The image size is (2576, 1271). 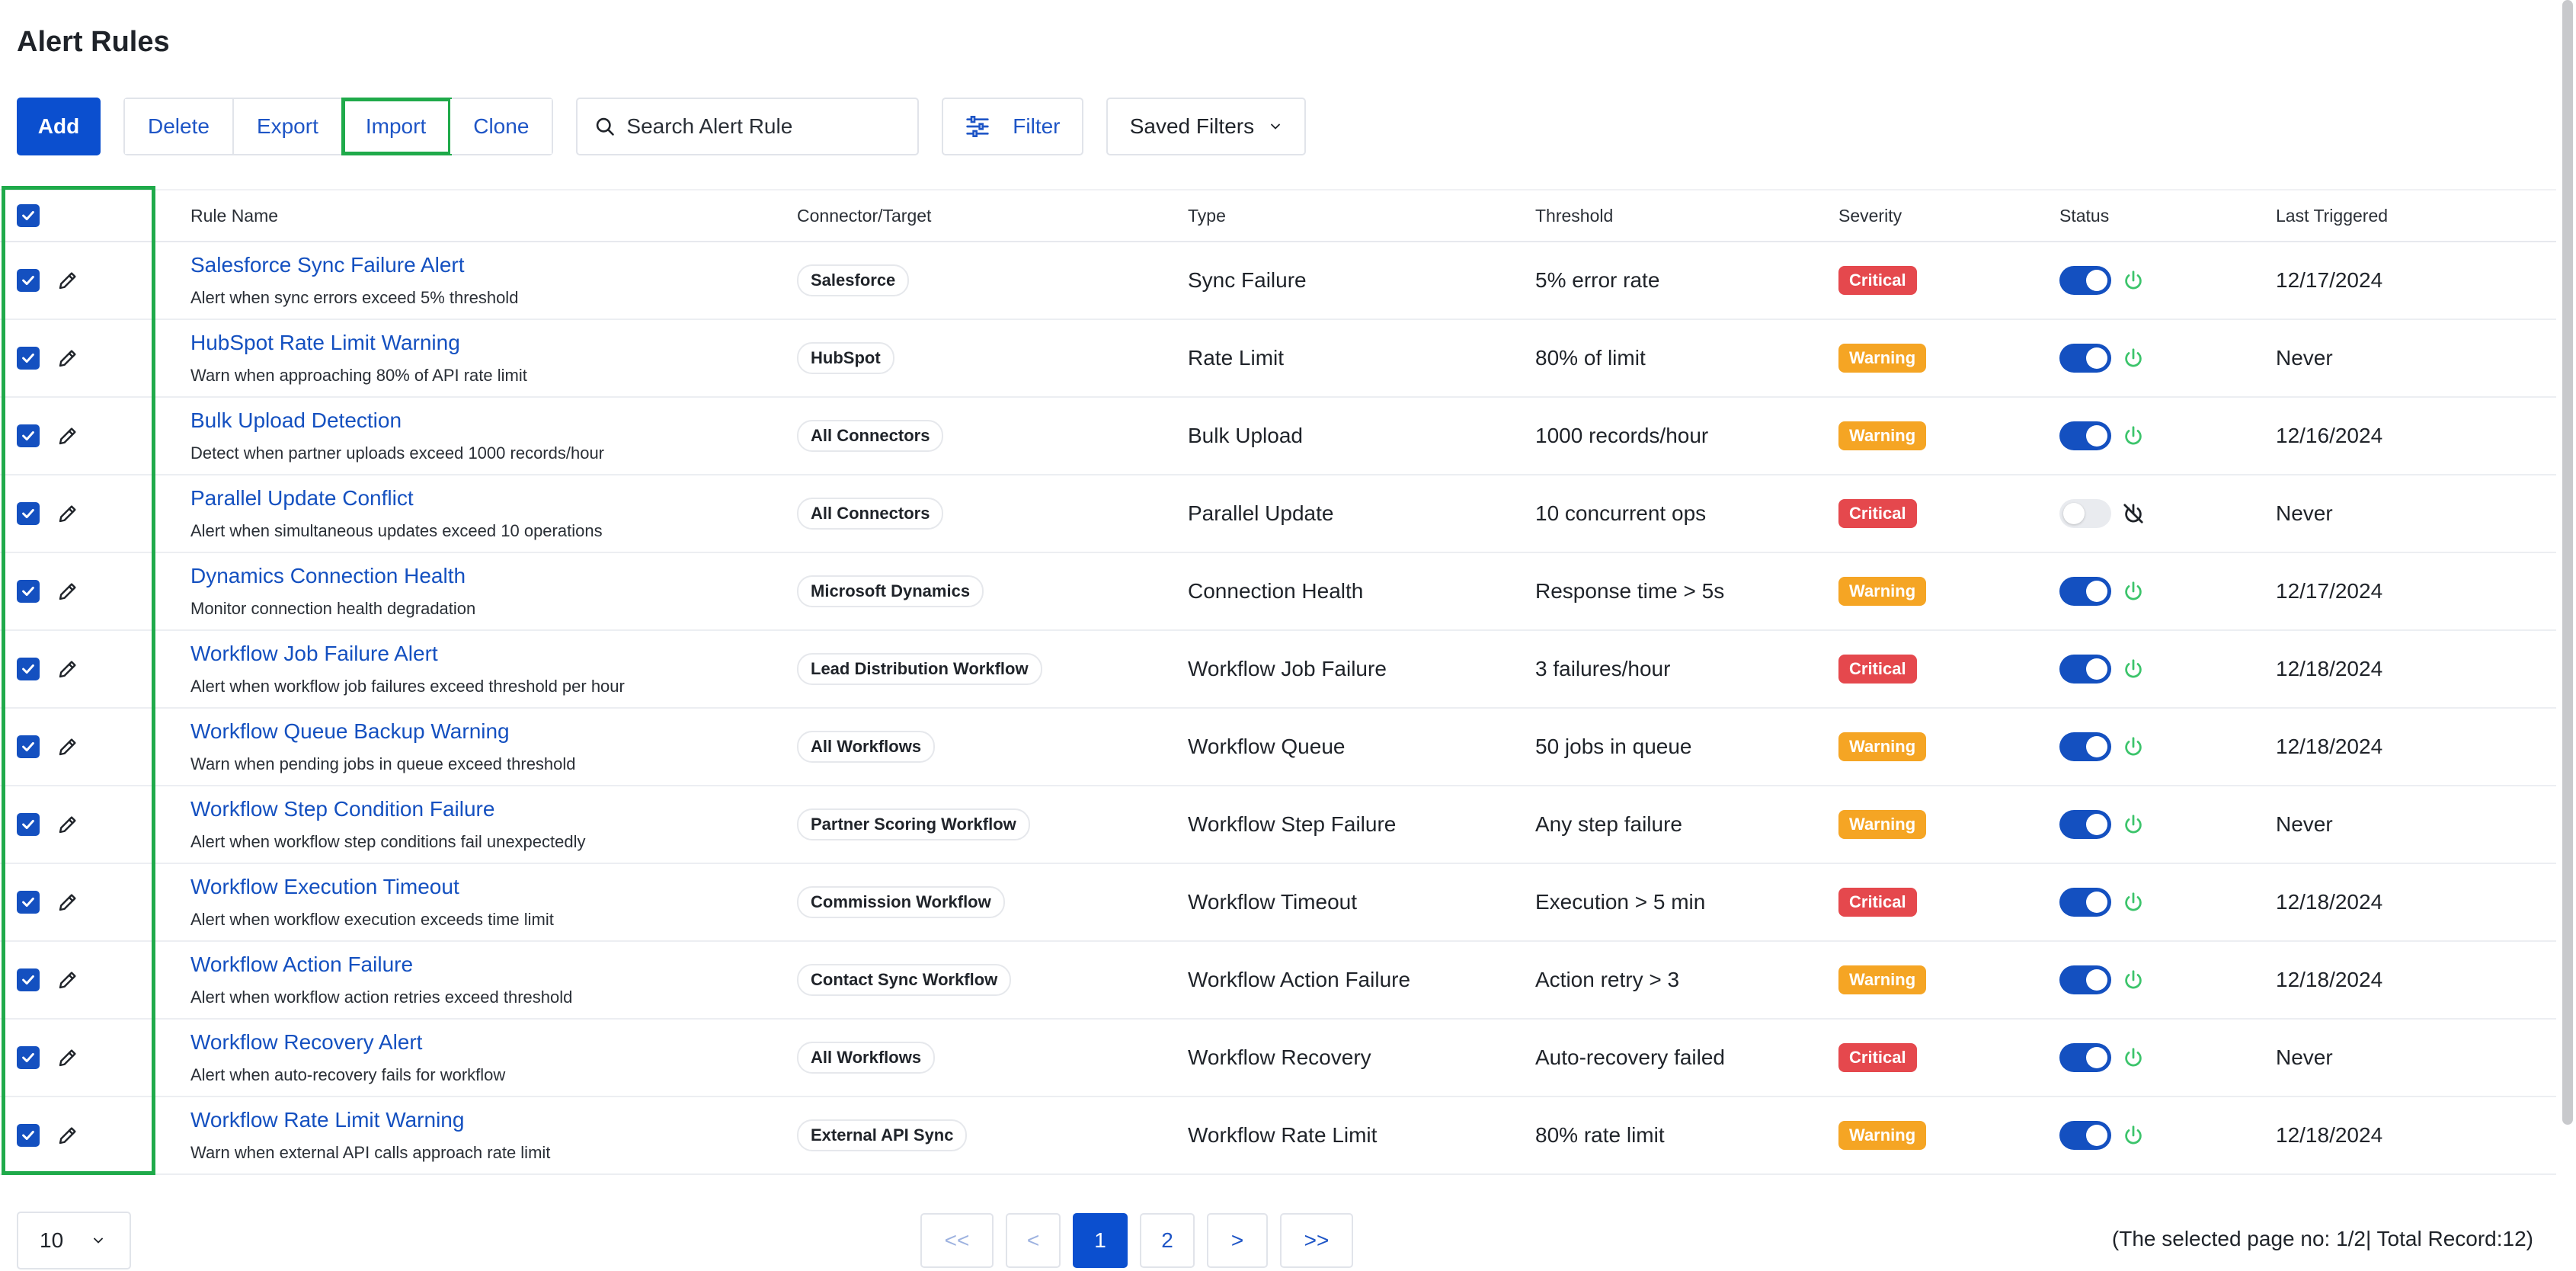 What do you see at coordinates (74, 1240) in the screenshot?
I see `page-size-select: 10` at bounding box center [74, 1240].